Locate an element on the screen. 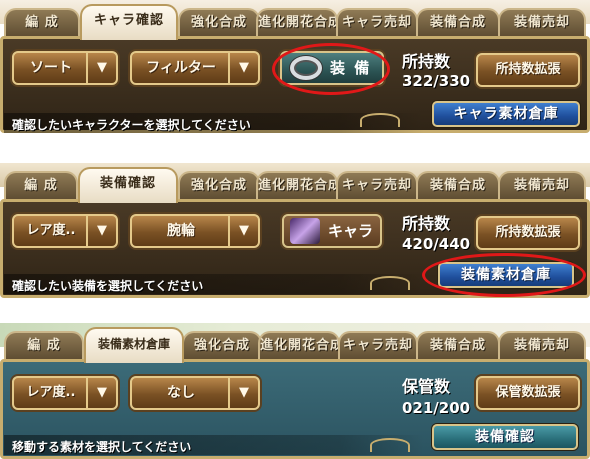 This screenshot has width=590, height=459. equip-confirm-button: 装備確認 is located at coordinates (505, 437).